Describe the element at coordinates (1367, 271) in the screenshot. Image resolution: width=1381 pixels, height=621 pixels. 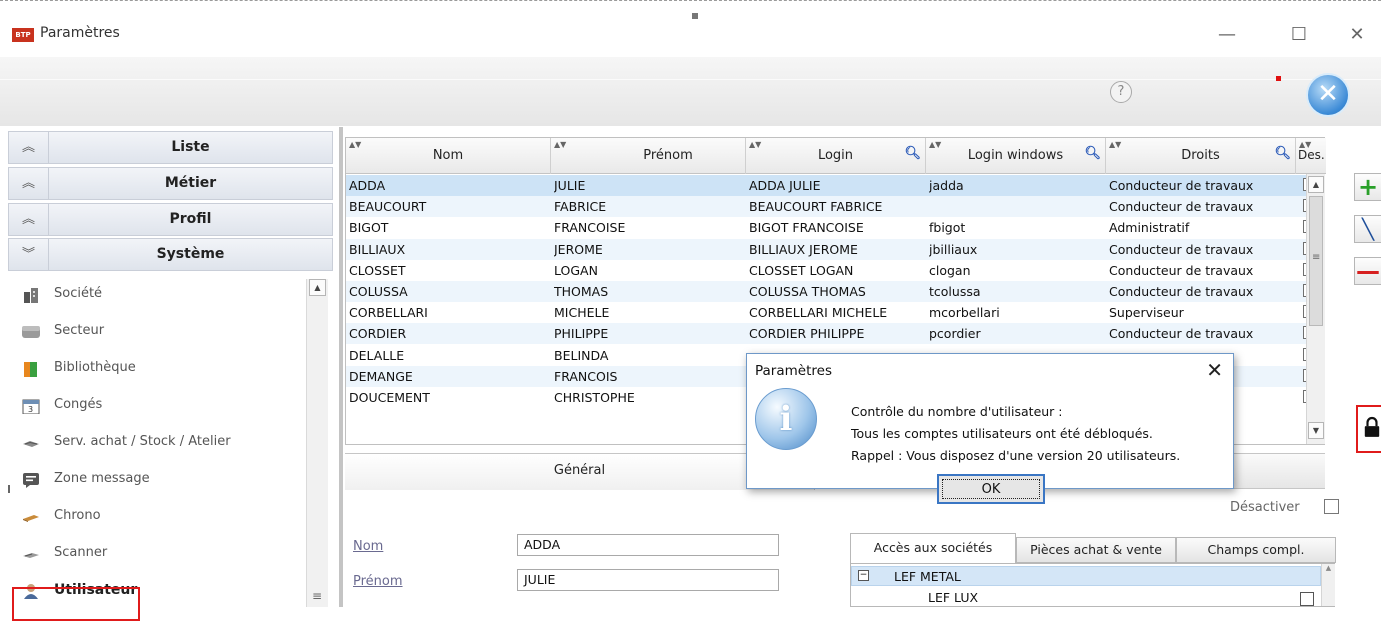
I see `delete-button: —` at that location.